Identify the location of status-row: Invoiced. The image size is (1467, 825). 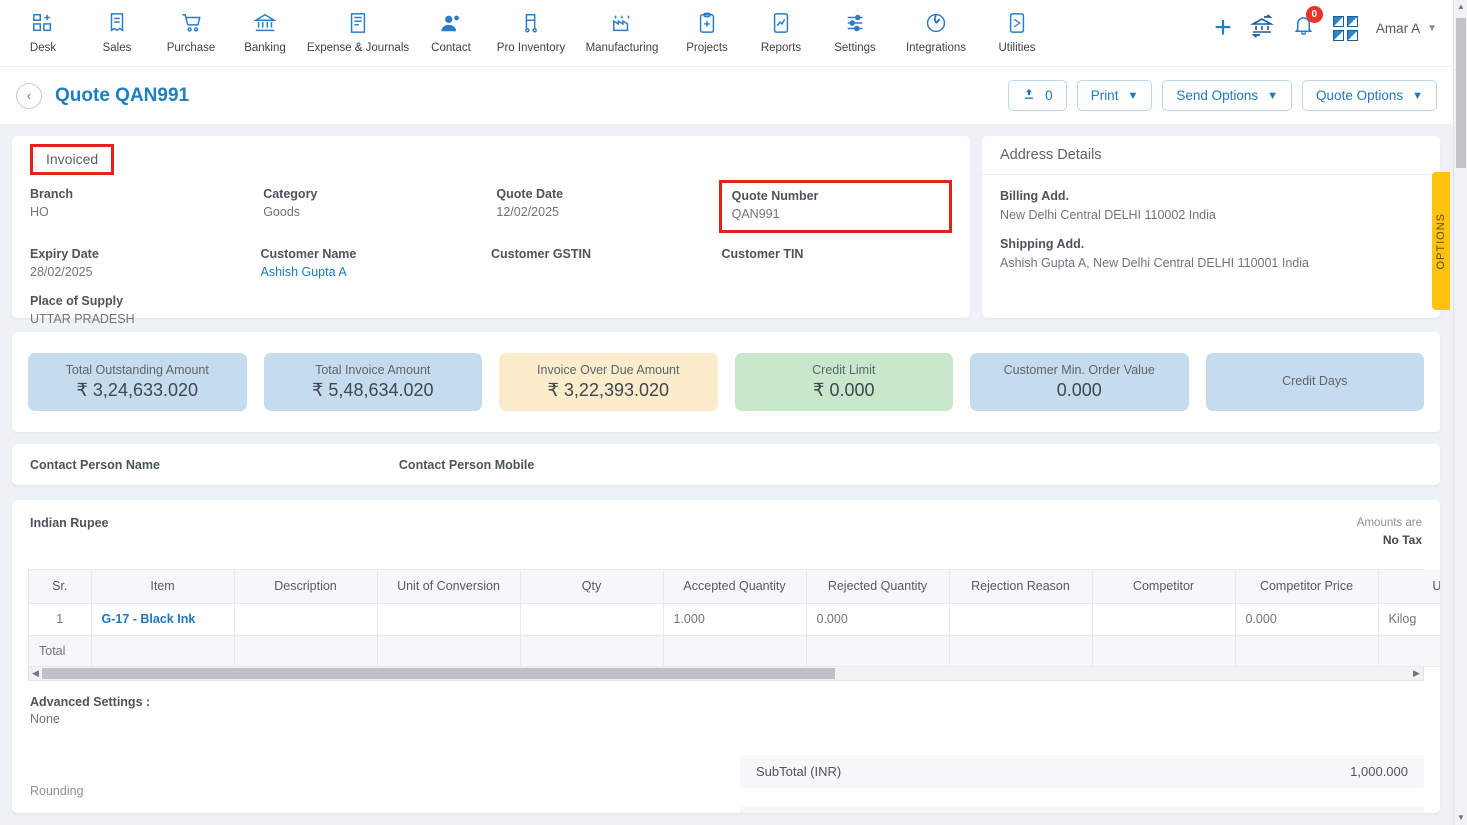
(491, 155).